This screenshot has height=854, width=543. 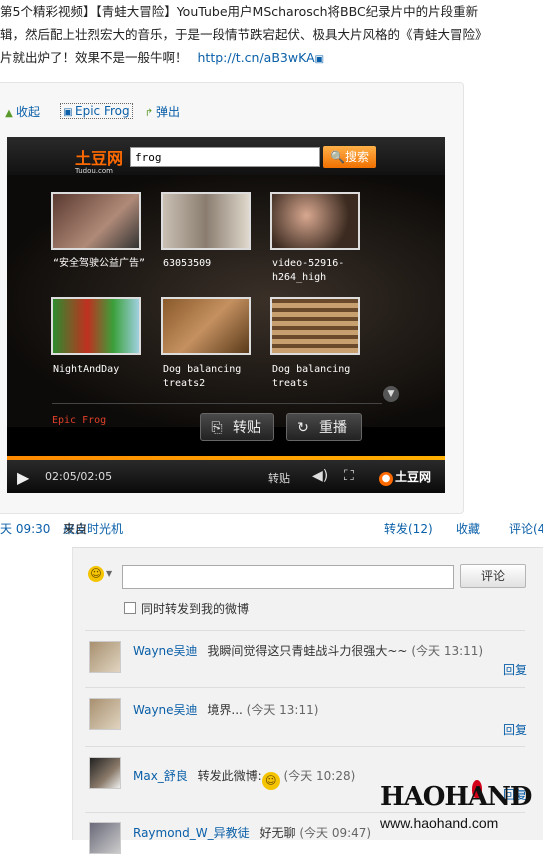 I want to click on player-divider, so click(x=217, y=403).